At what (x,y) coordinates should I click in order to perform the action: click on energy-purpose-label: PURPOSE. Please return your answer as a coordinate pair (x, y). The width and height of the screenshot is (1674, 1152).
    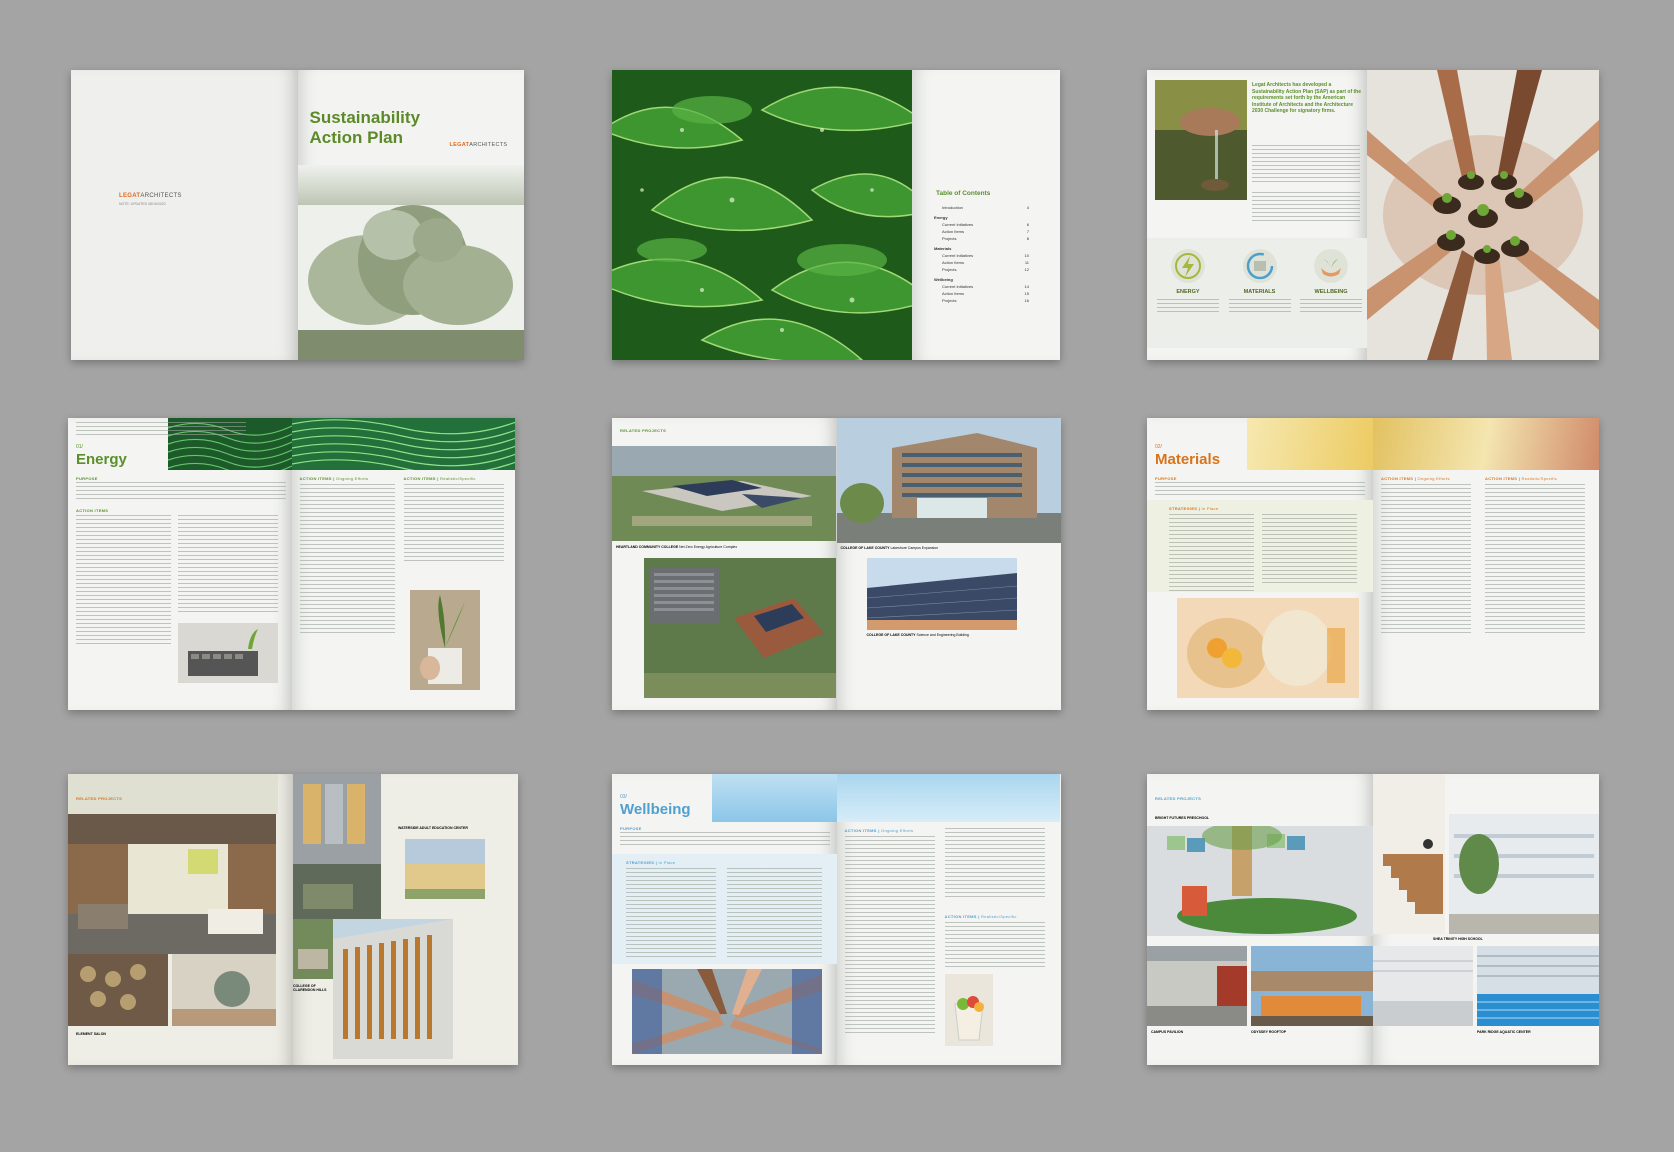
    Looking at the image, I should click on (87, 478).